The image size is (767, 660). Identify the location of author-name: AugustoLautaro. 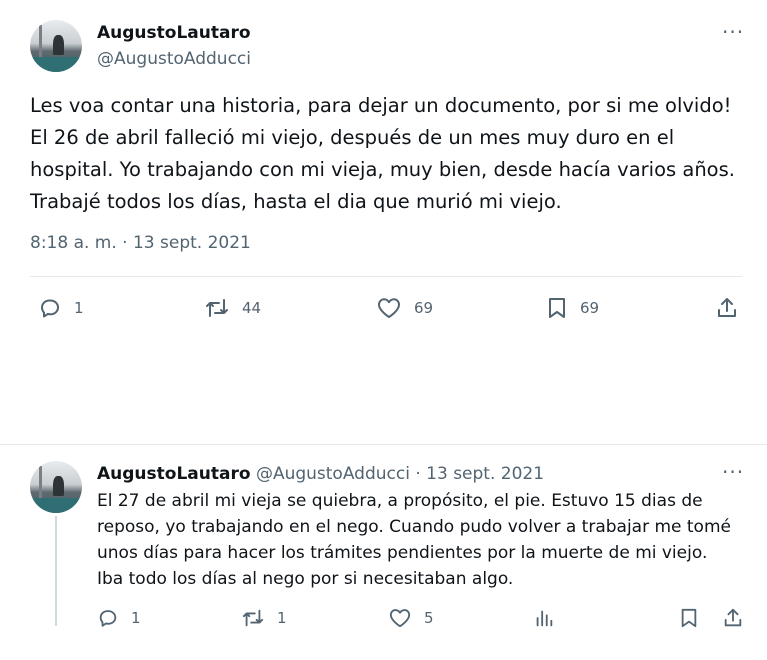
(174, 33).